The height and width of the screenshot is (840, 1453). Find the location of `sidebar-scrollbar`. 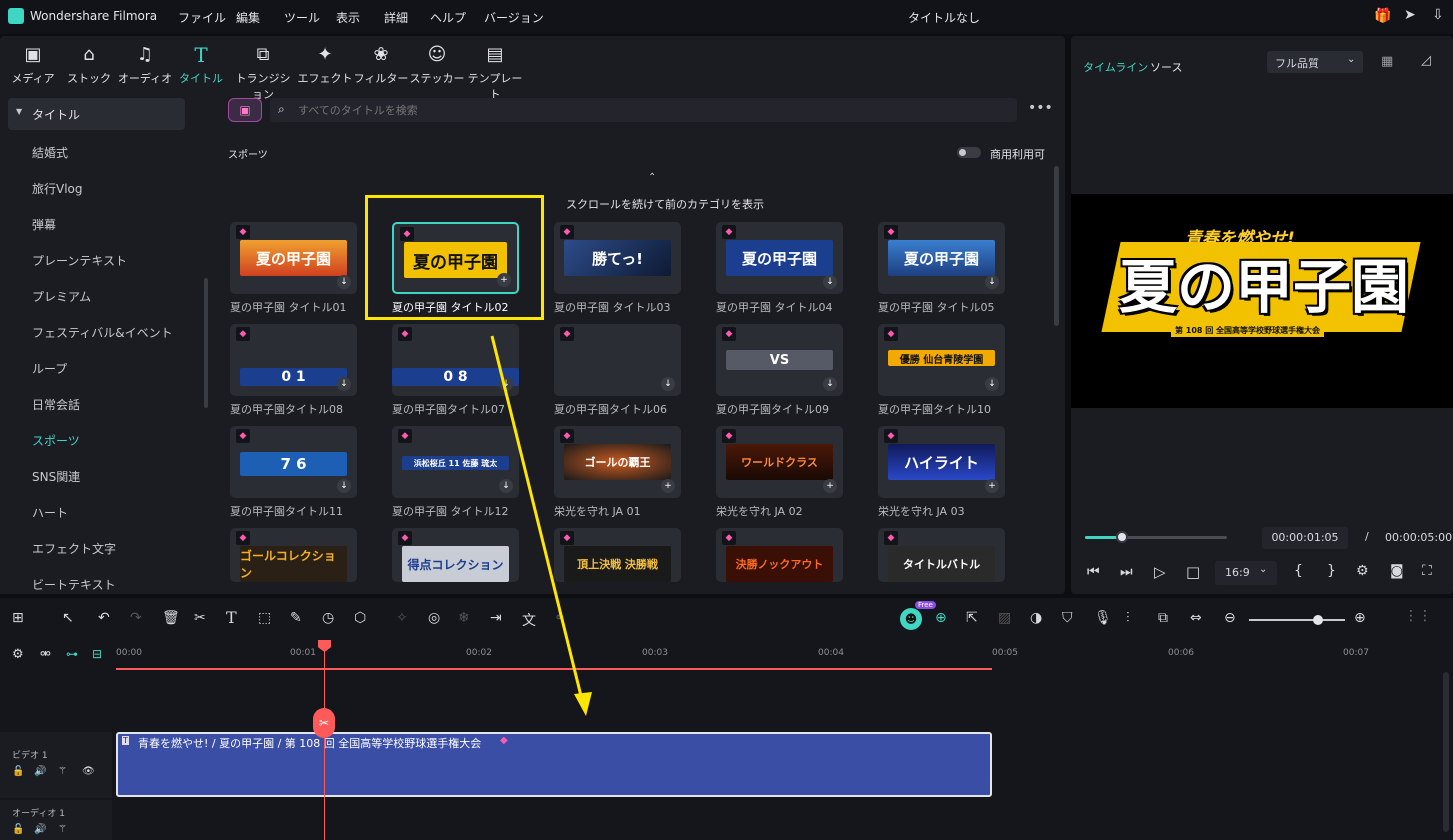

sidebar-scrollbar is located at coordinates (206, 343).